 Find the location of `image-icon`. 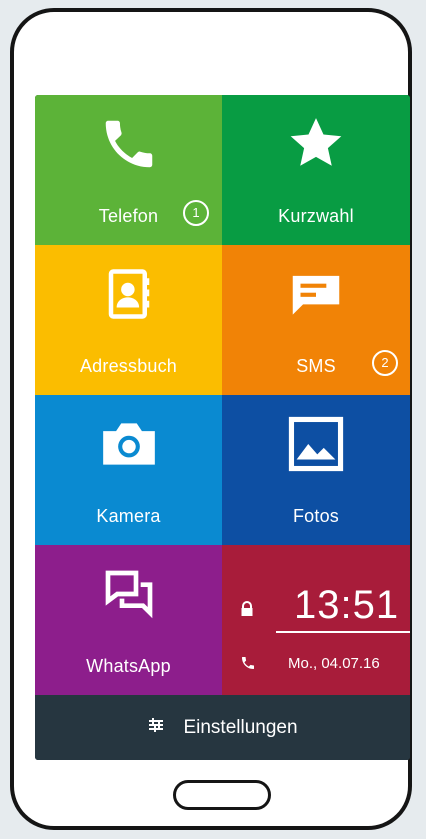

image-icon is located at coordinates (316, 444).